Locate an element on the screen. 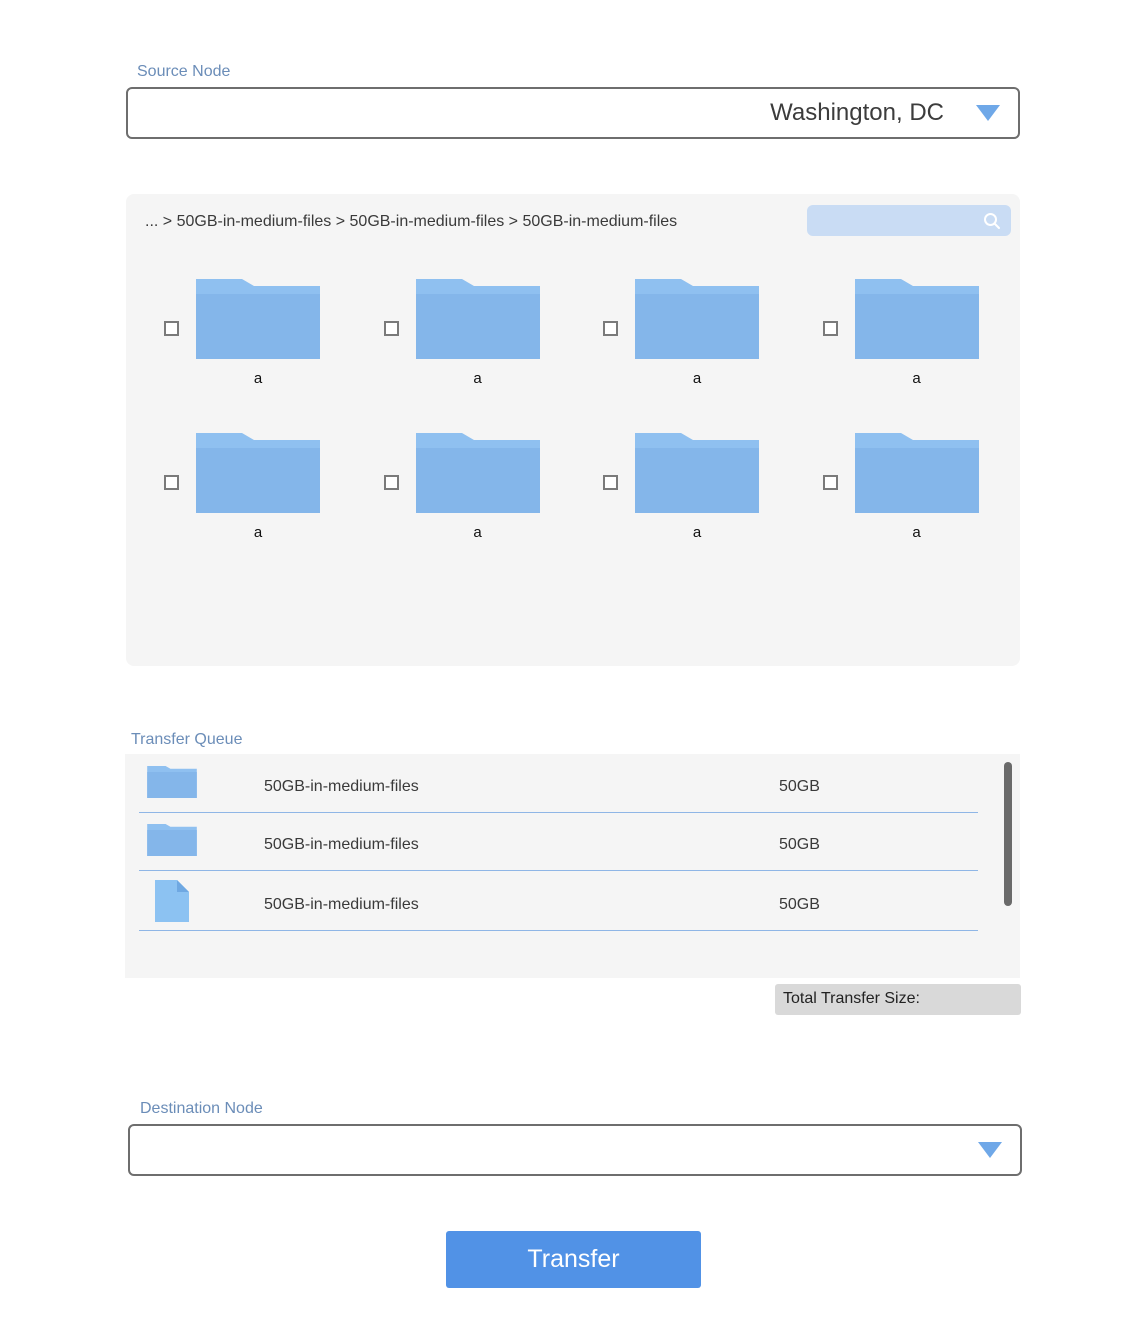  transfer-button: Transfer is located at coordinates (573, 1259).